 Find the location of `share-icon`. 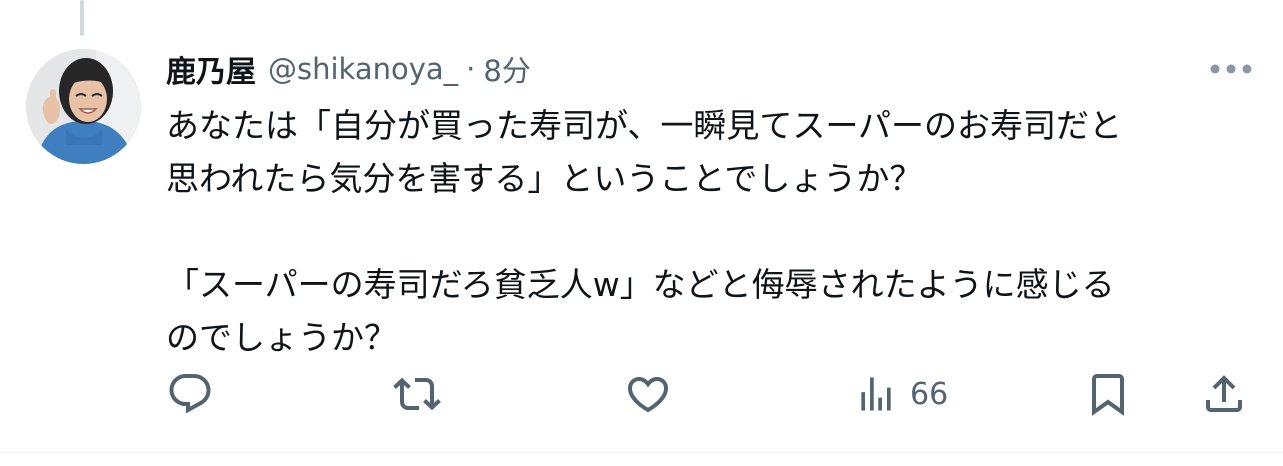

share-icon is located at coordinates (1224, 393).